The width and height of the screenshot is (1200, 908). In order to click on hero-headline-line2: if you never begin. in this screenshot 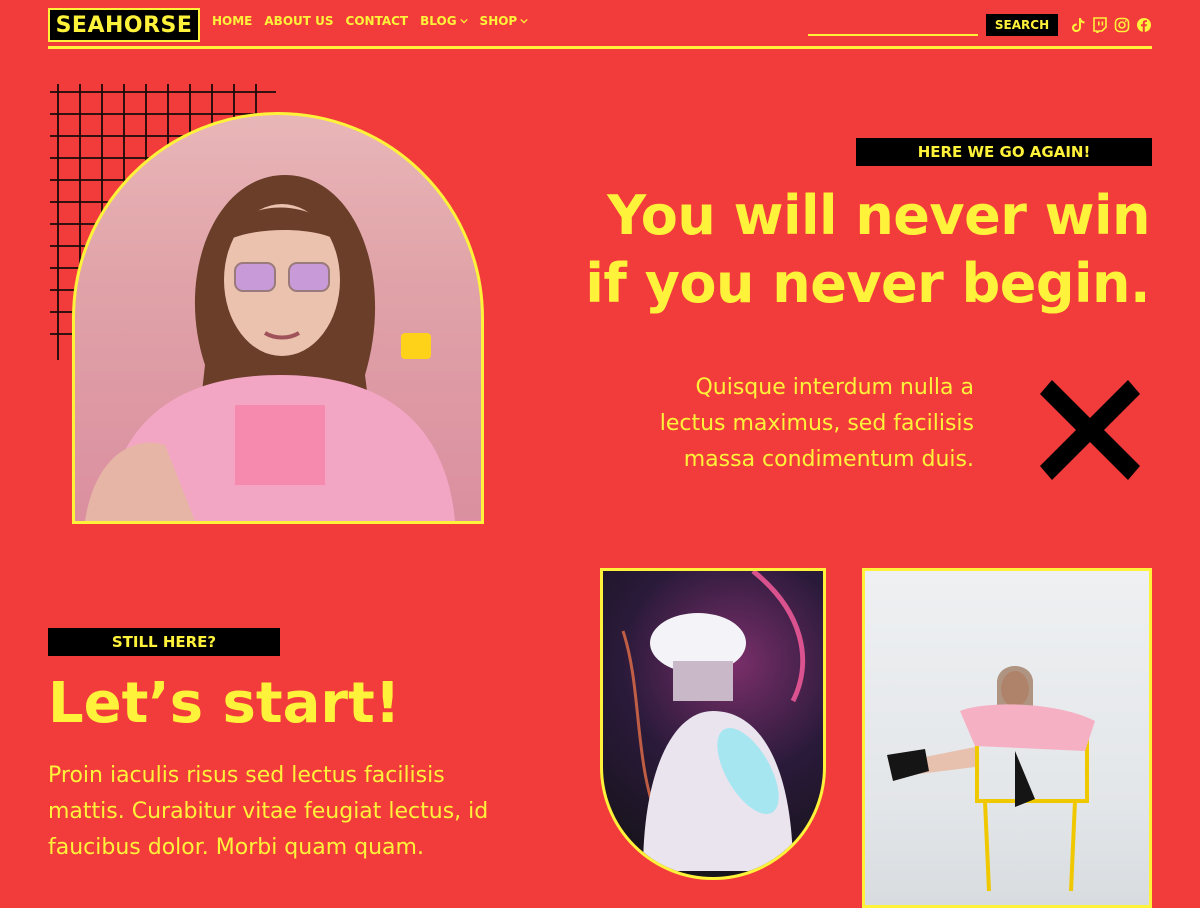, I will do `click(867, 283)`.